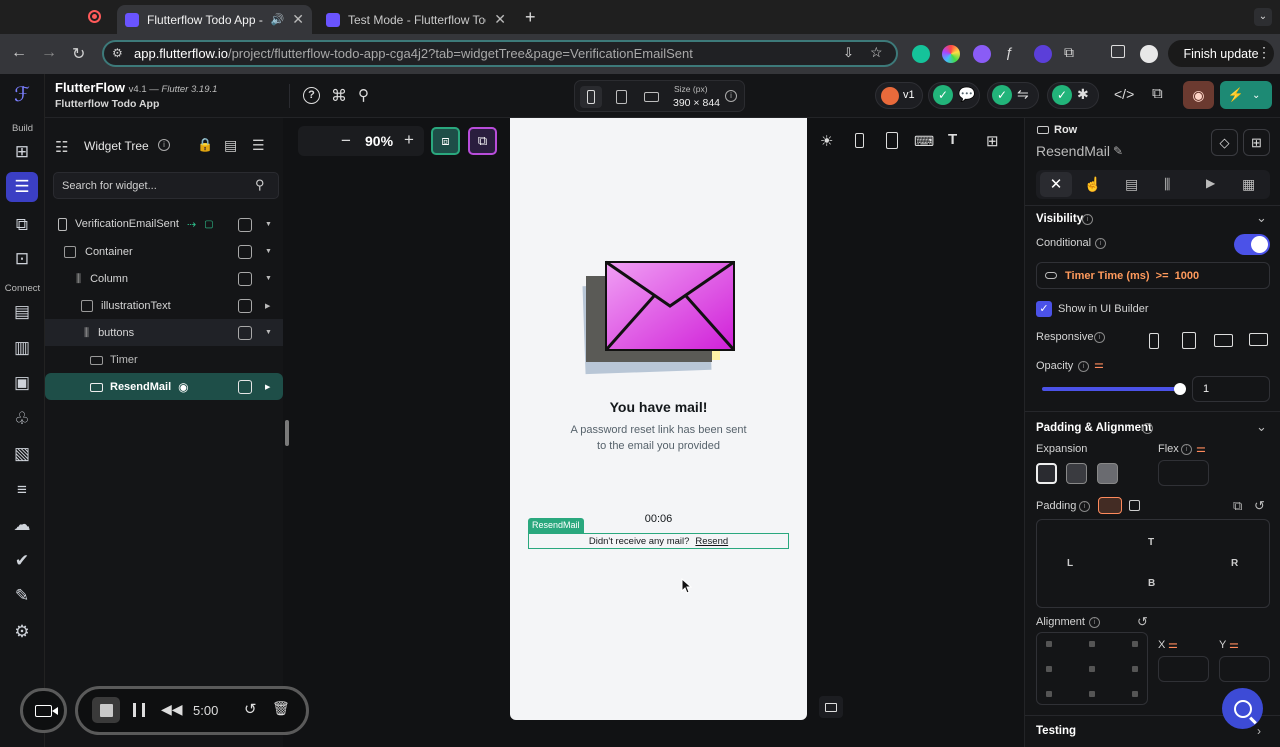  I want to click on extensions-puzzle-icon: ⧉, so click(1069, 52).